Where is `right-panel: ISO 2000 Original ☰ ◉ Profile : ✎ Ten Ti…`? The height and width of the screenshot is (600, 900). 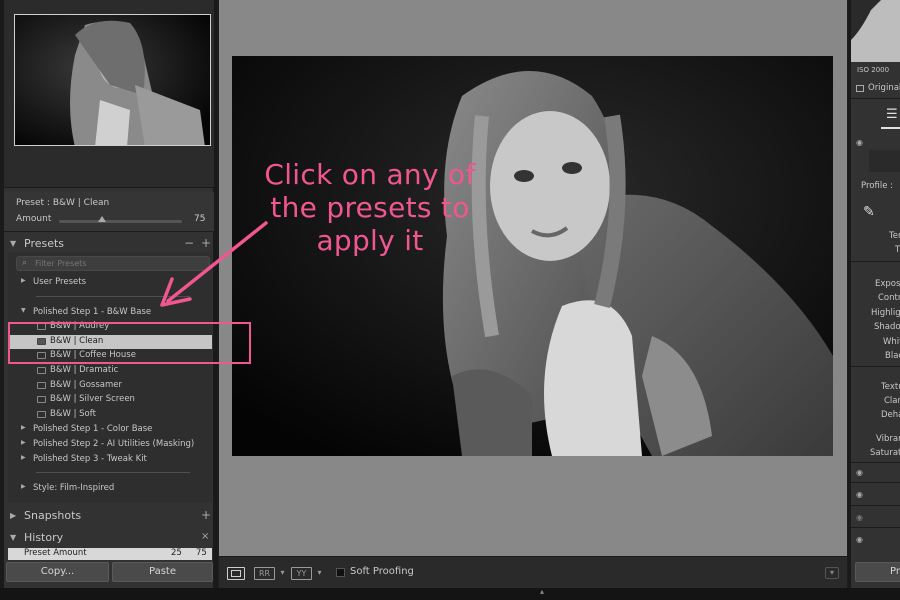
right-panel: ISO 2000 Original ☰ ◉ Profile : ✎ Ten Ti… is located at coordinates (874, 295).